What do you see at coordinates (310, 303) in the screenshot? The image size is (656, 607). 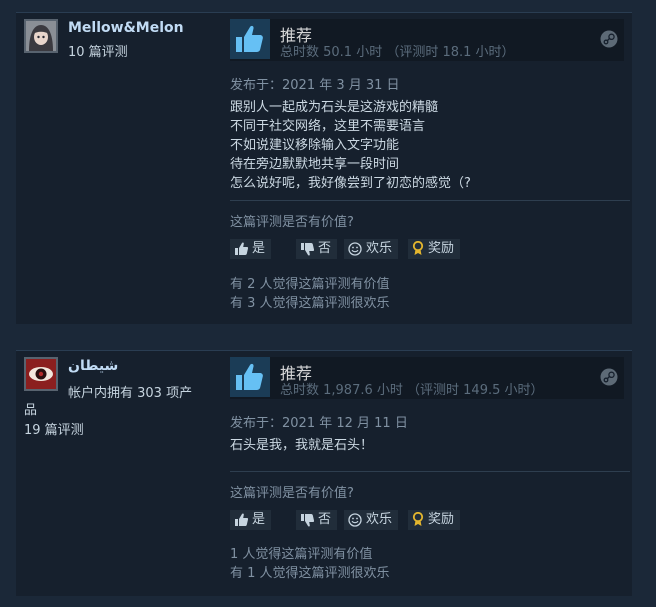 I see `funny-count: 有 3 人觉得这篇评测很欢乐` at bounding box center [310, 303].